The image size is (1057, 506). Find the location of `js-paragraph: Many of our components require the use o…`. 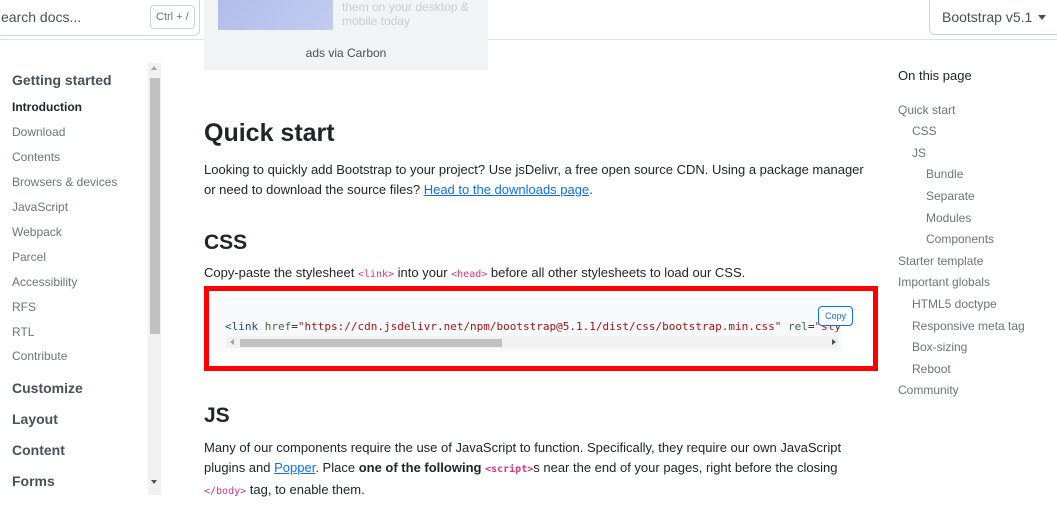

js-paragraph: Many of our components require the use o… is located at coordinates (523, 468).